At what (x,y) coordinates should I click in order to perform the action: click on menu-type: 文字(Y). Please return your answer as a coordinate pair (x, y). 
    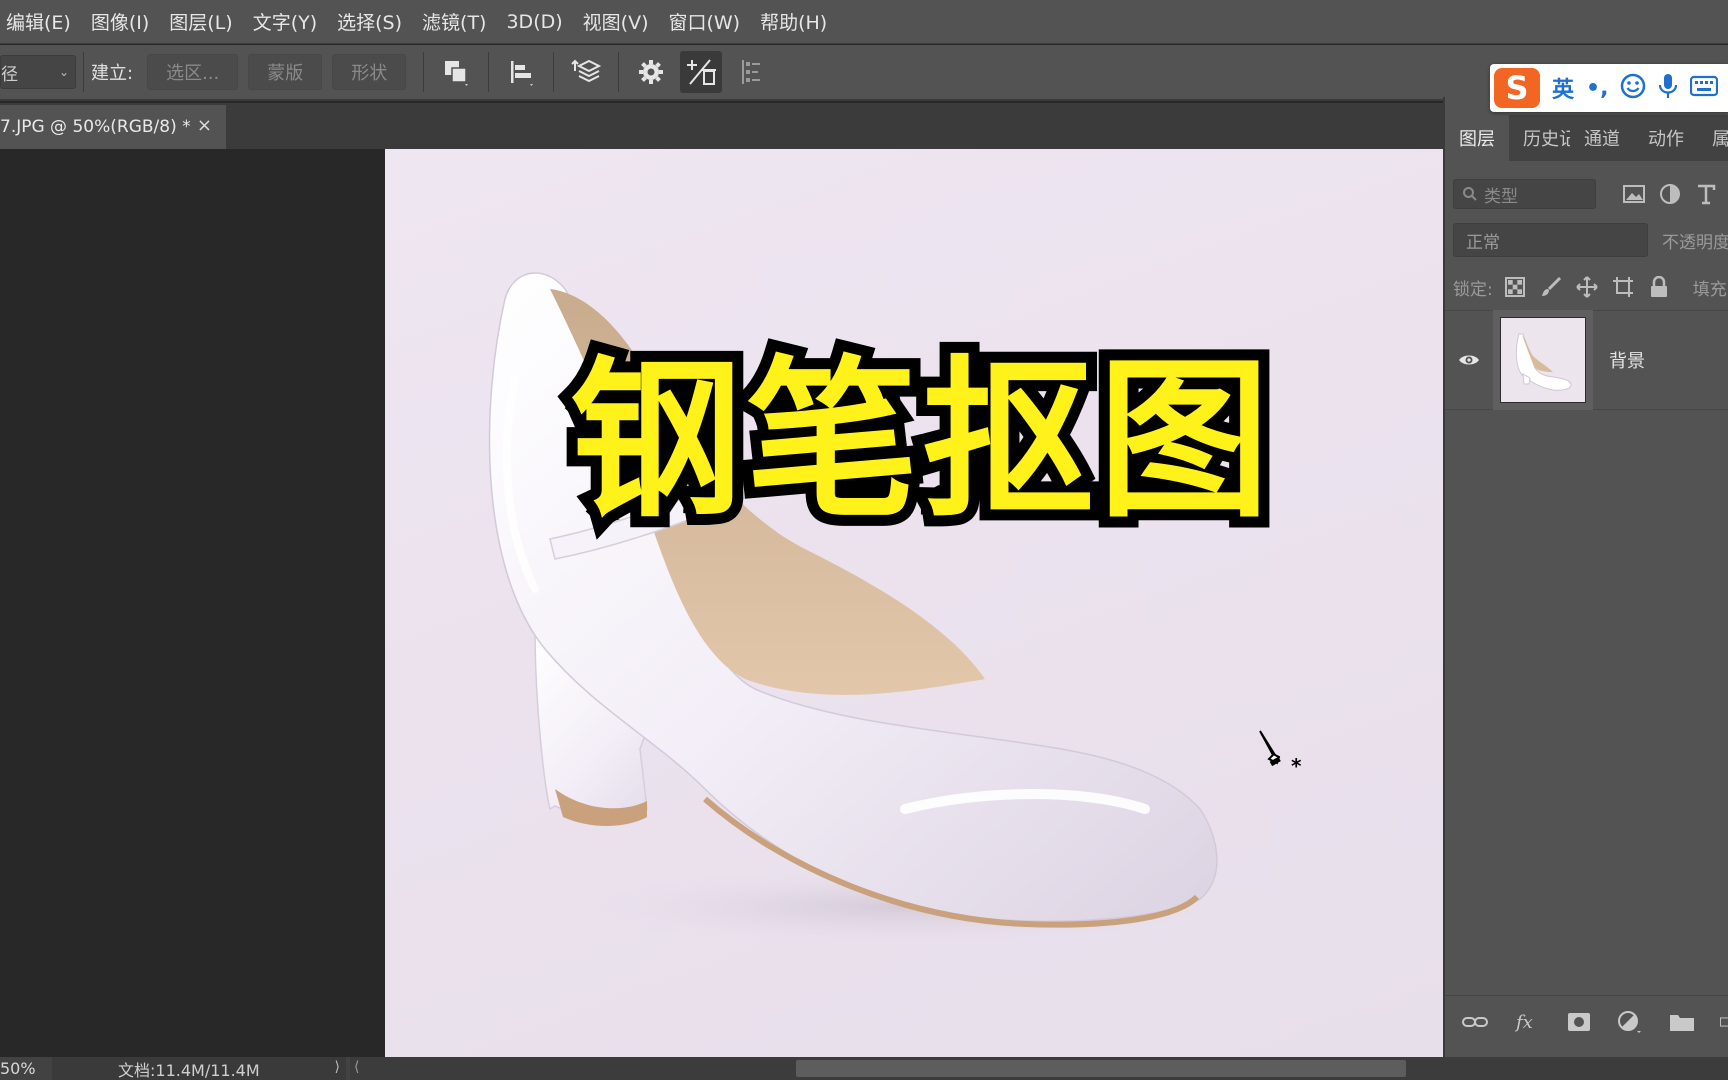
    Looking at the image, I should click on (287, 21).